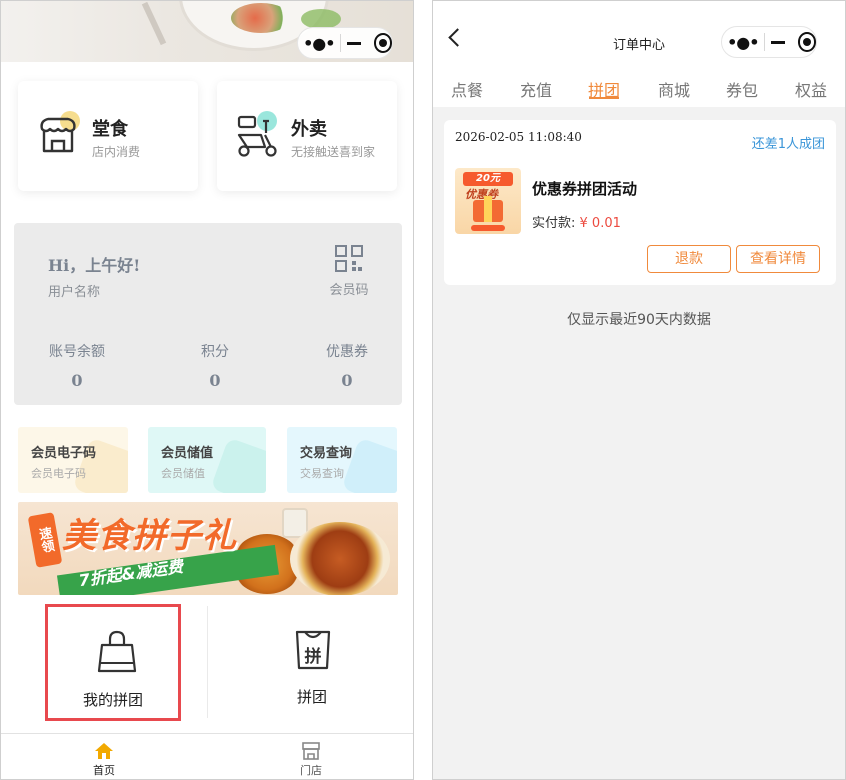  I want to click on member-ecode-shortcut: 会员电子码 会员电子码, so click(73, 460).